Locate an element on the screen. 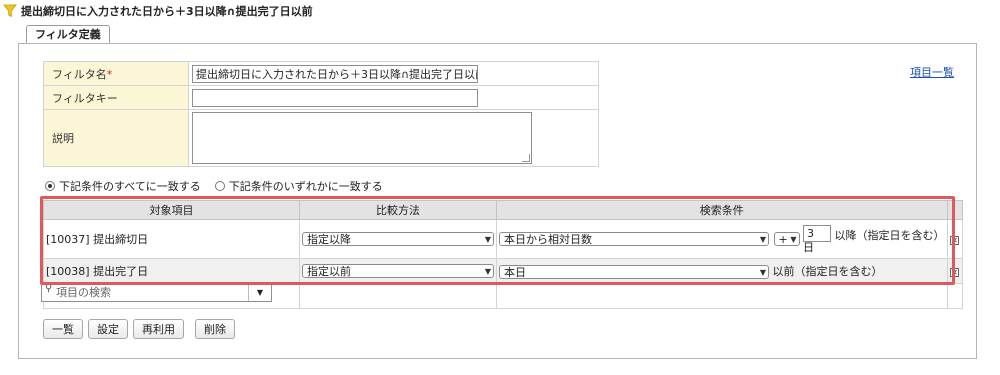 The height and width of the screenshot is (375, 1000). required-mark: * is located at coordinates (109, 74).